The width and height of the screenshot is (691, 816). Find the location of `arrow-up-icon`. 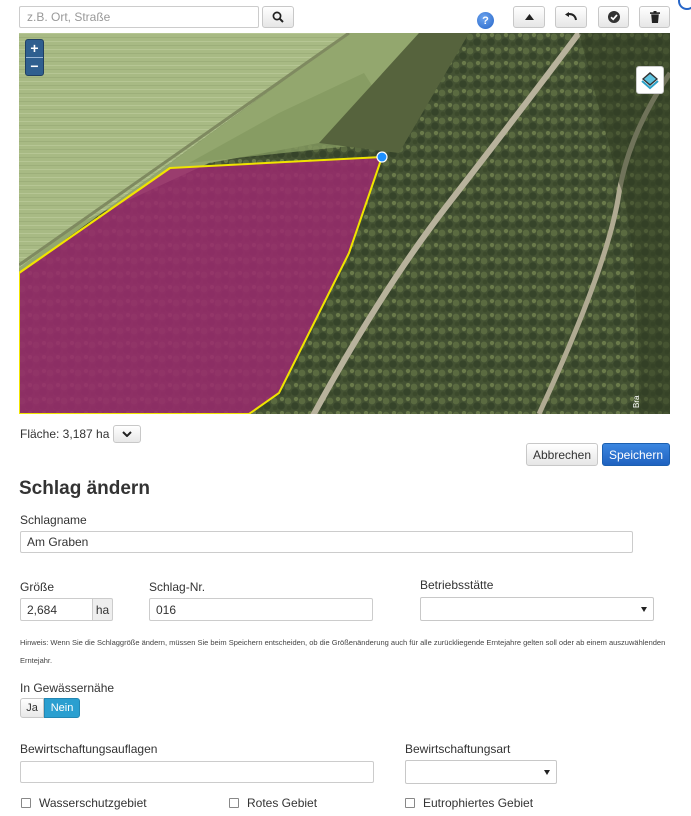

arrow-up-icon is located at coordinates (529, 17).